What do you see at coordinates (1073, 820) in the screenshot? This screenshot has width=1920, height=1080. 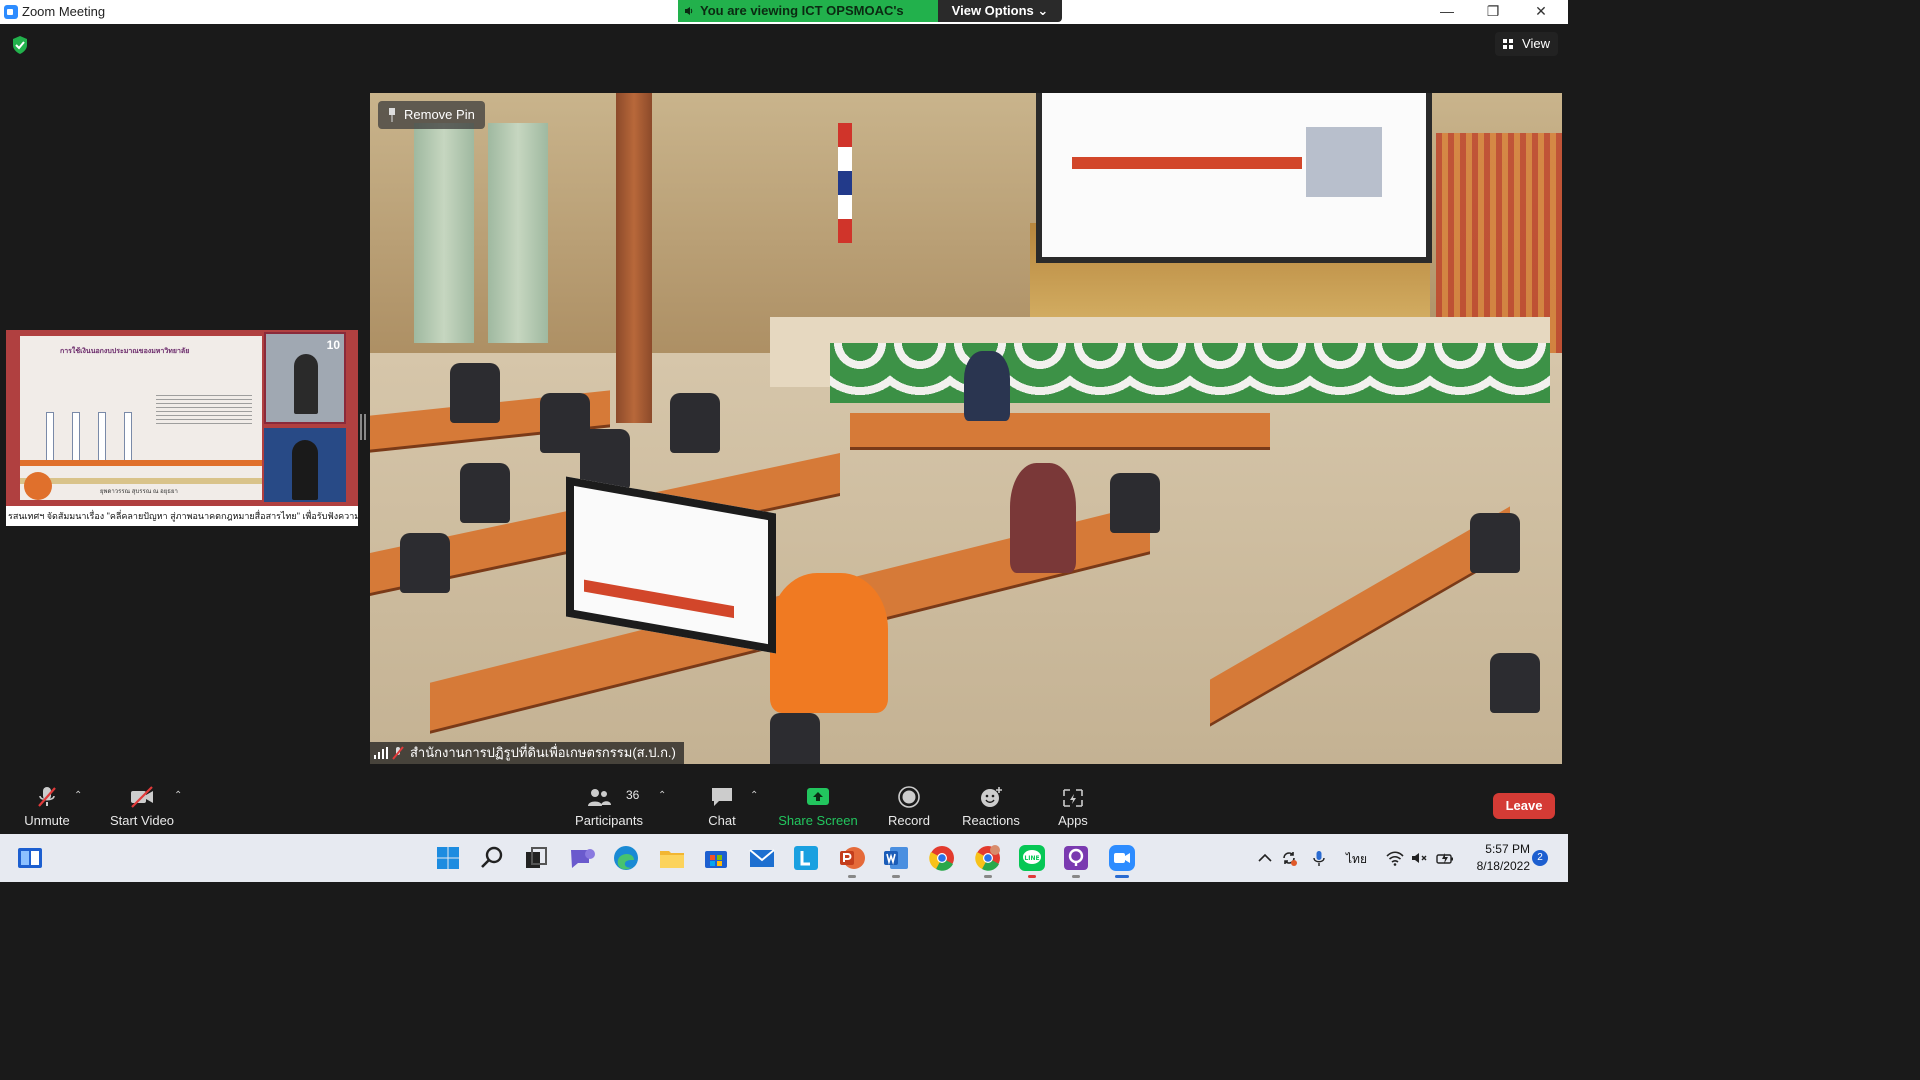 I see `apps-label: Apps` at bounding box center [1073, 820].